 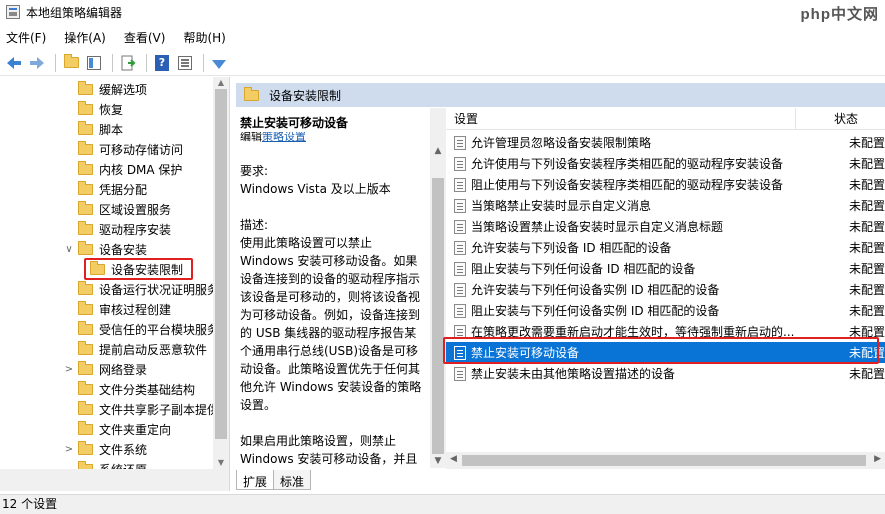 What do you see at coordinates (104, 189) in the screenshot?
I see `tree-item: 凭据分配` at bounding box center [104, 189].